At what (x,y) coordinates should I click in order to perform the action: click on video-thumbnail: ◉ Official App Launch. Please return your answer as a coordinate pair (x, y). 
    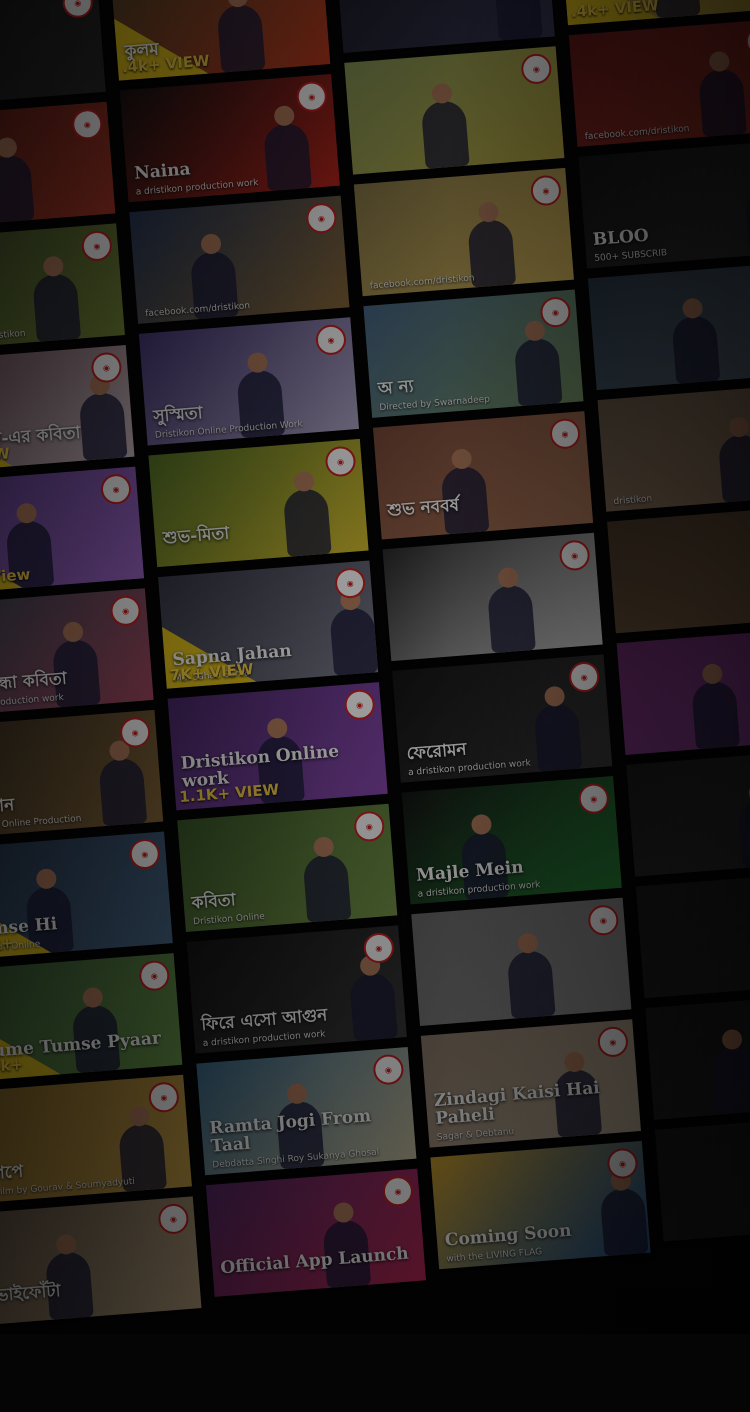
    Looking at the image, I should click on (316, 1232).